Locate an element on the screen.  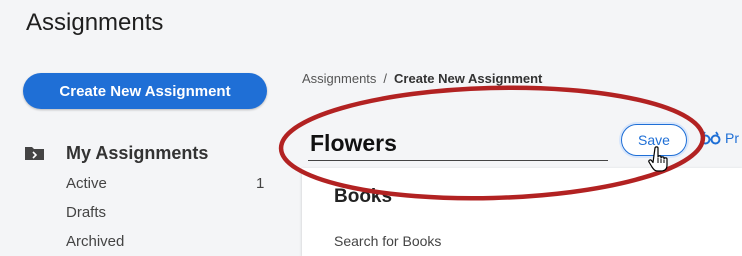
preview-icon is located at coordinates (710, 138).